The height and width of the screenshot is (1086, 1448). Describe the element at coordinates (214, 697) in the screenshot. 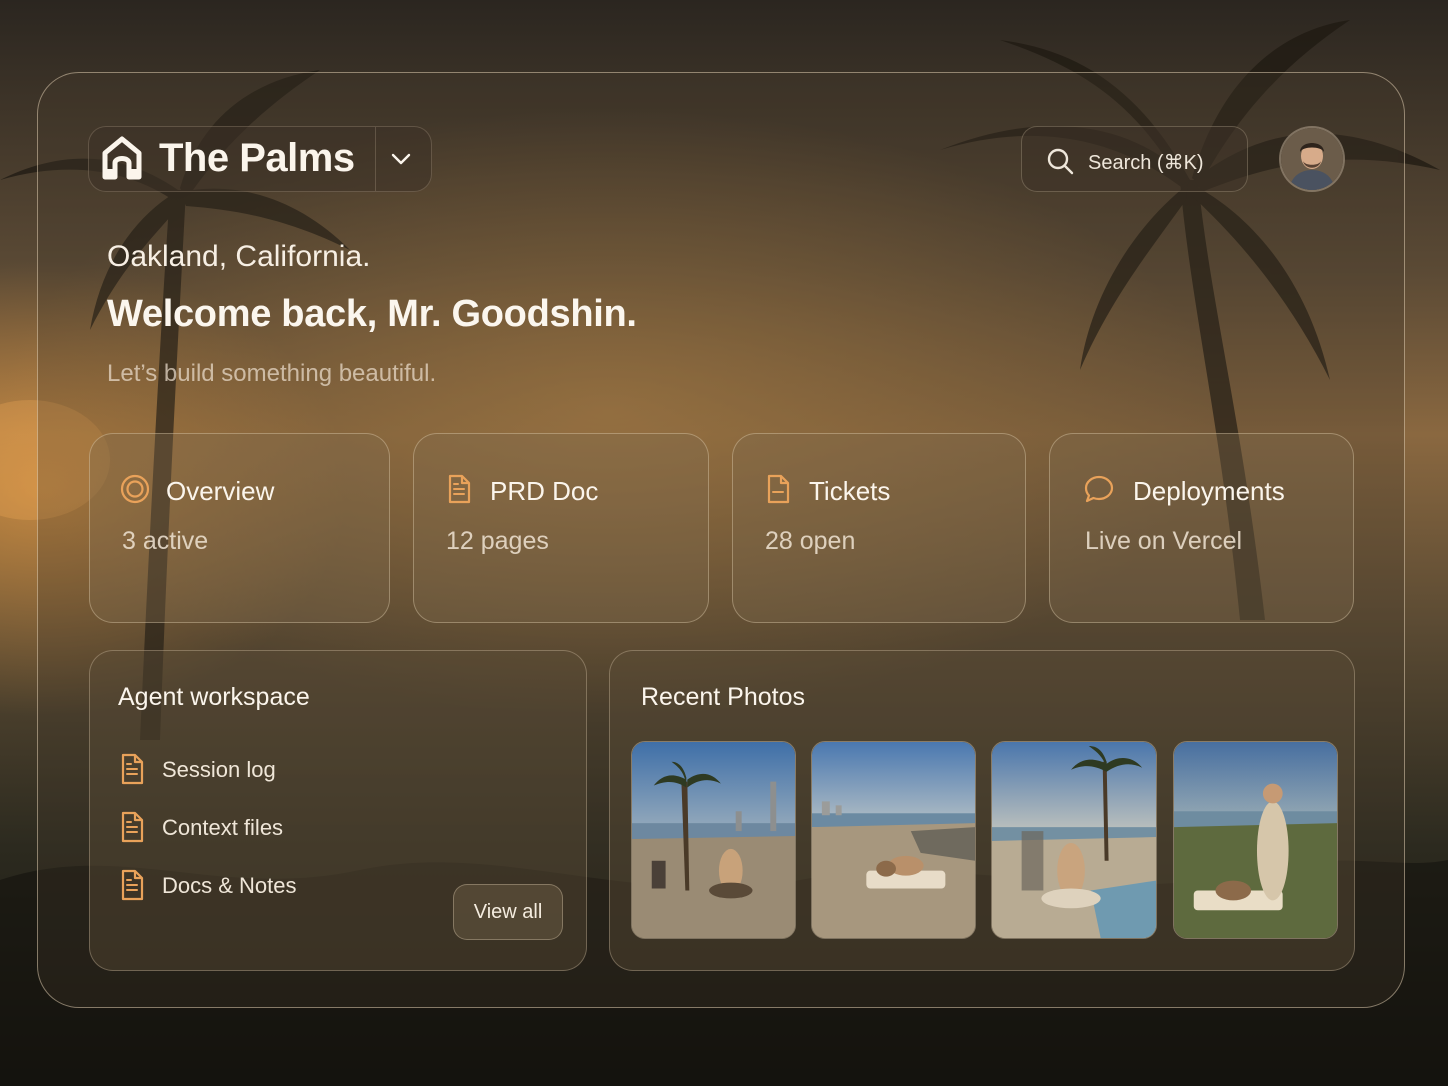

I see `agent-workspace-title: Agent workspace` at that location.